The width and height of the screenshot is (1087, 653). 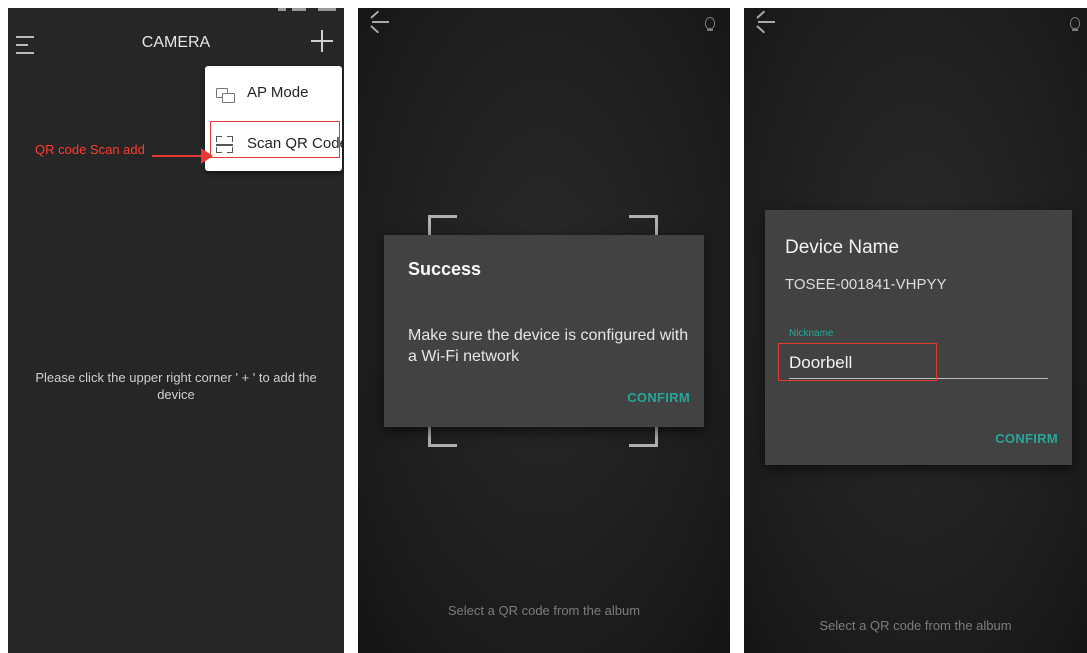 I want to click on status-bar, so click(x=308, y=10).